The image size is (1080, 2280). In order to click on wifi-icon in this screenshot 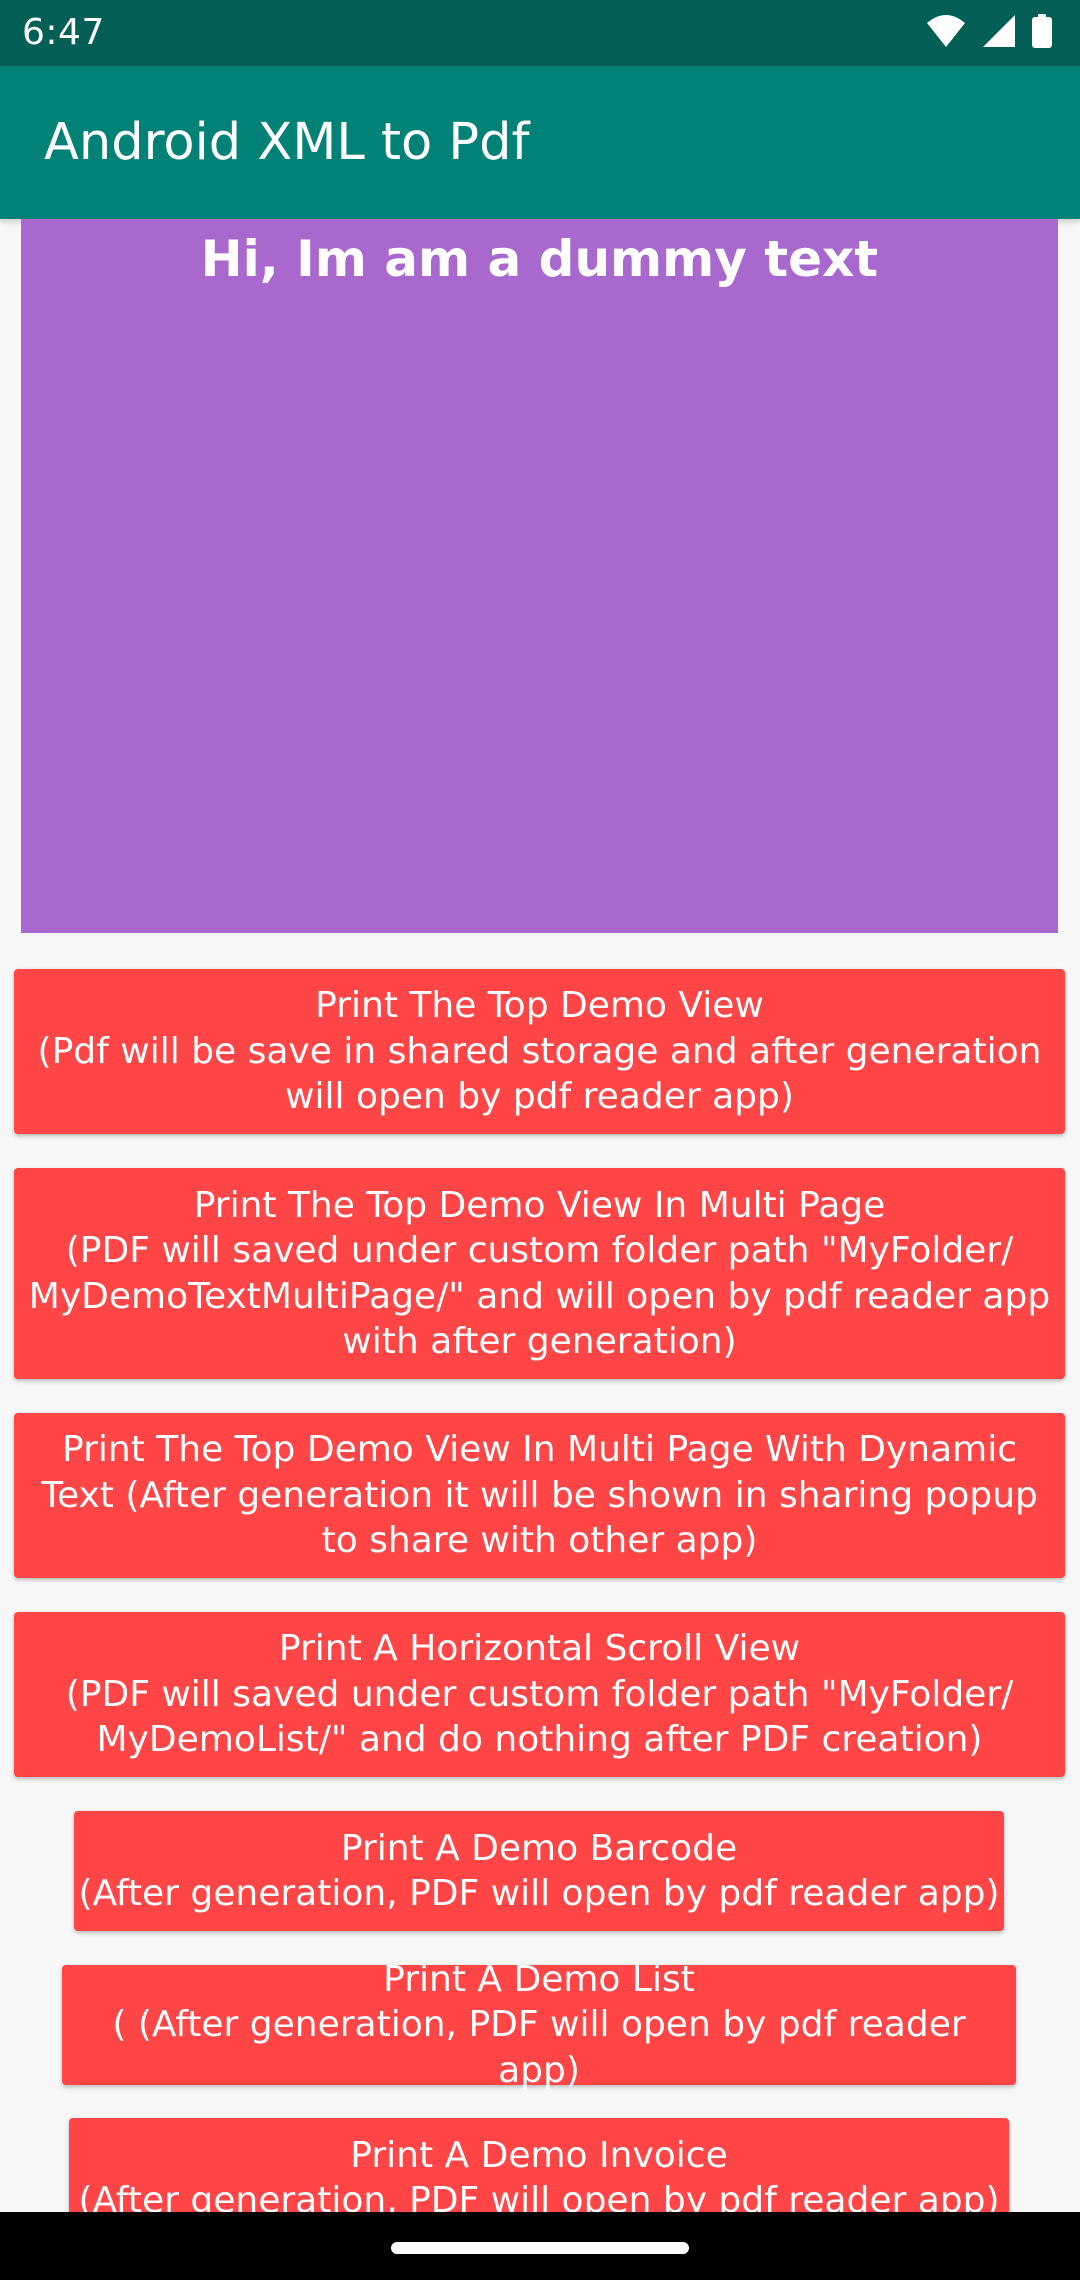, I will do `click(946, 33)`.